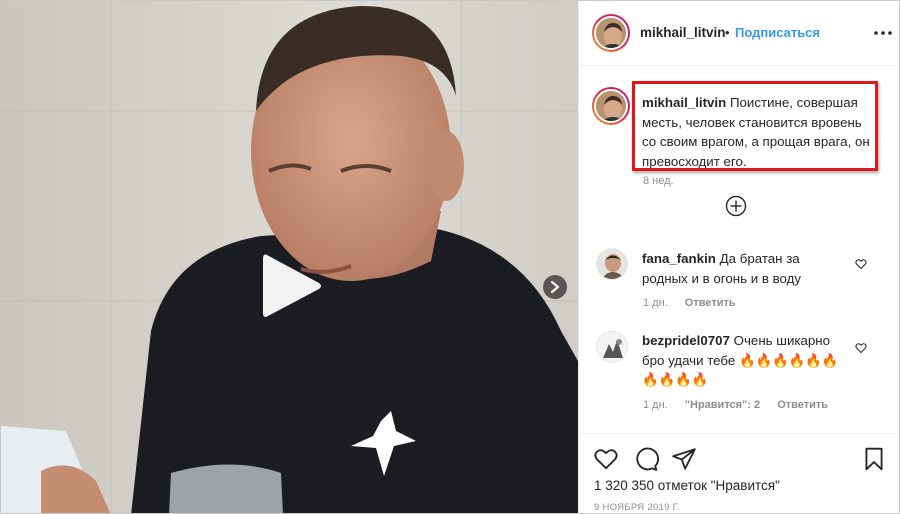  Describe the element at coordinates (555, 287) in the screenshot. I see `chevron-right-icon` at that location.